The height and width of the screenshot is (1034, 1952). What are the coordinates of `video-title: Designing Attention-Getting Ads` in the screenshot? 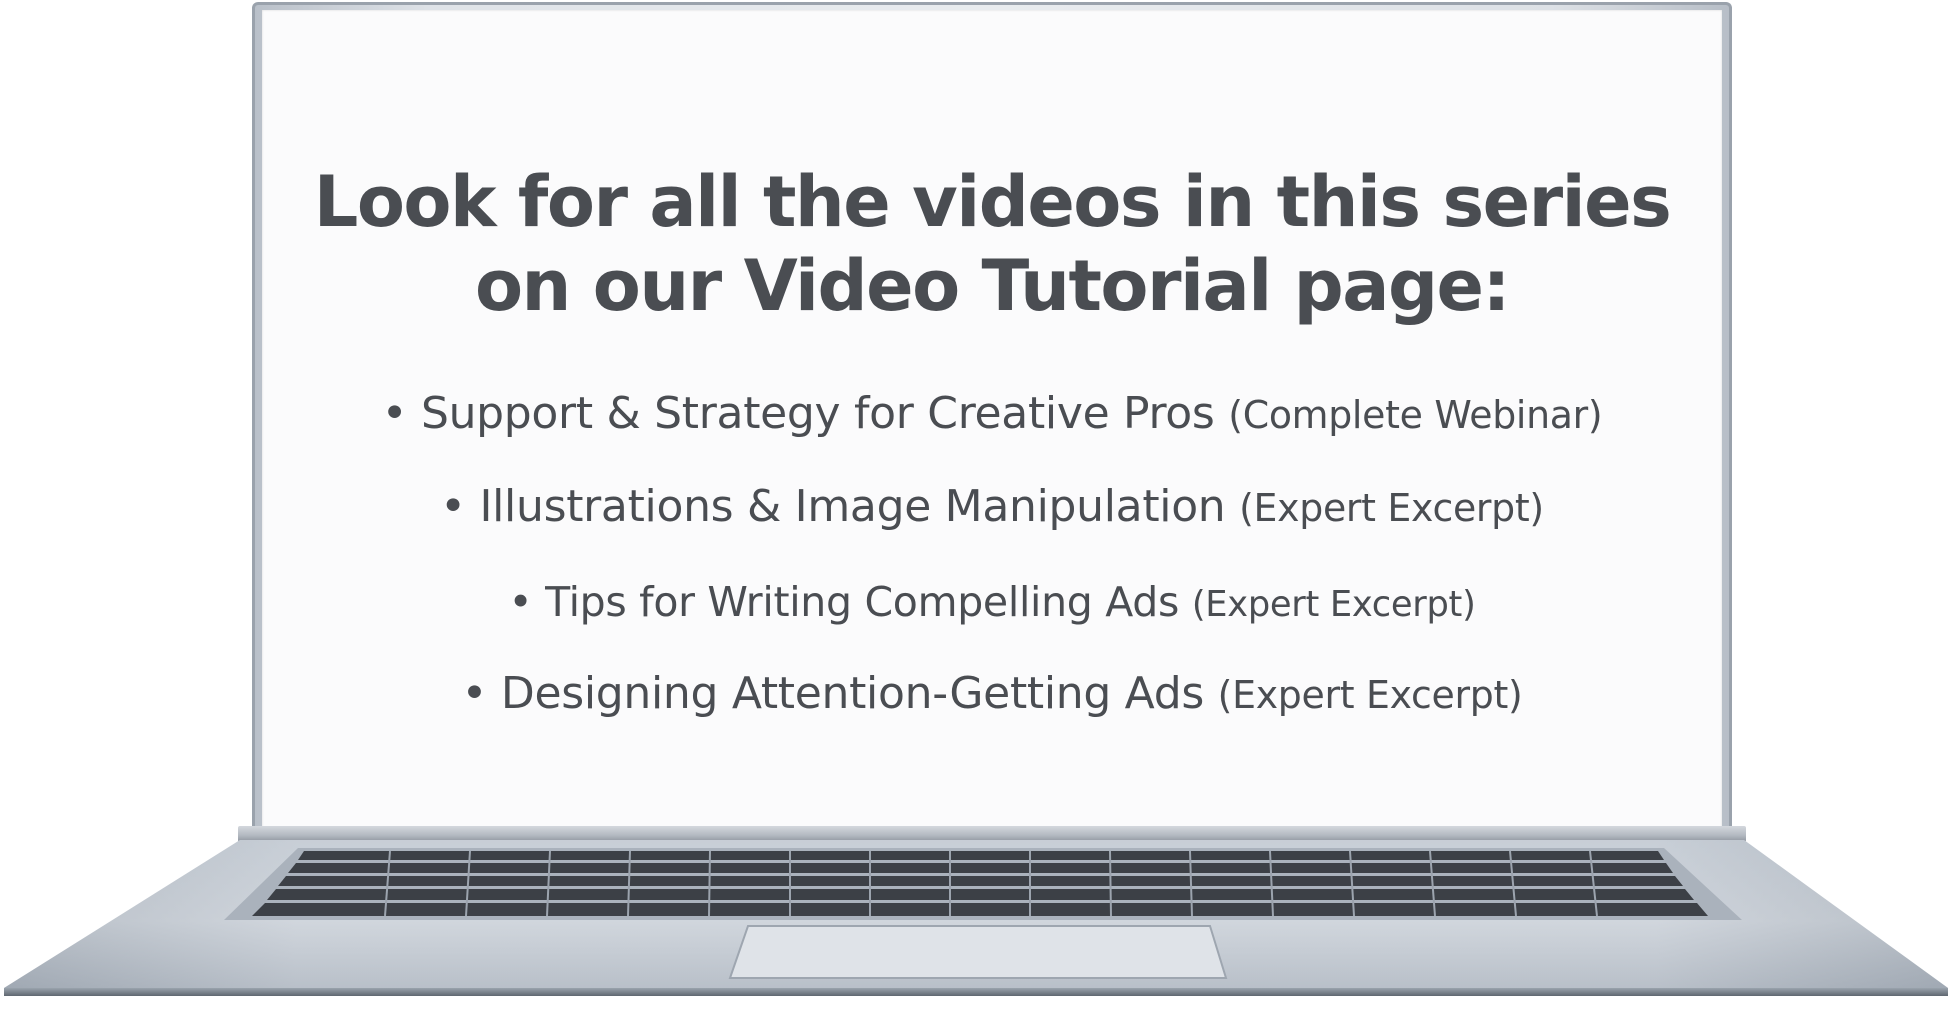 It's located at (852, 693).